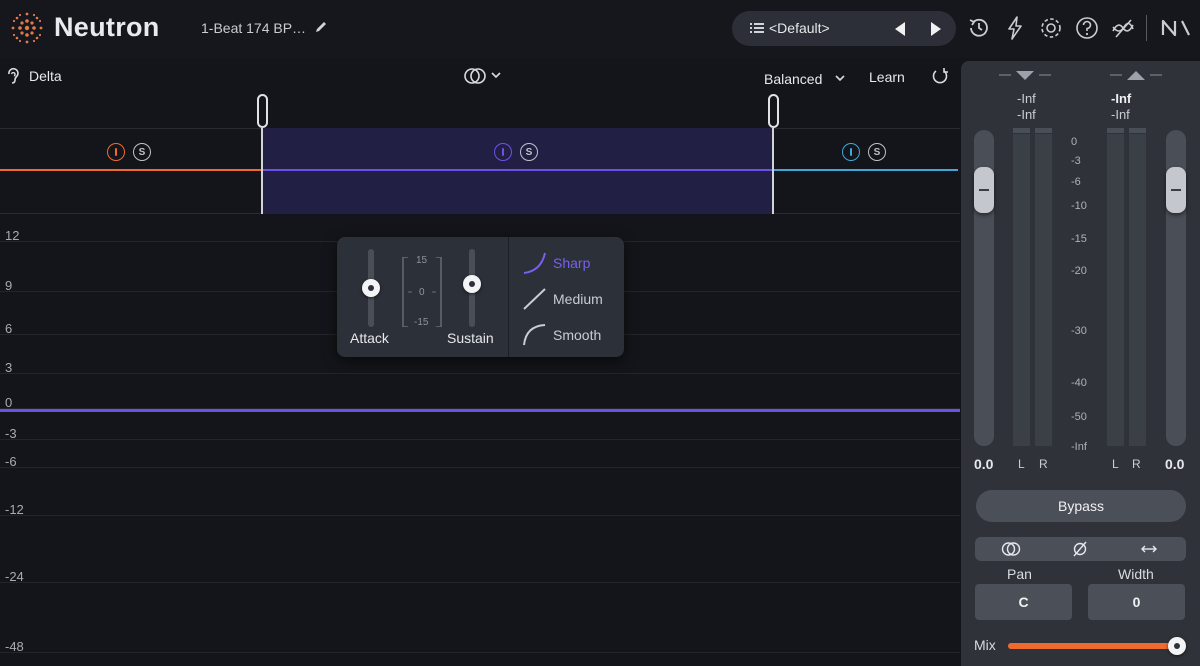 This screenshot has width=1200, height=666. Describe the element at coordinates (1074, 142) in the screenshot. I see `meter-scale-label: 0` at that location.